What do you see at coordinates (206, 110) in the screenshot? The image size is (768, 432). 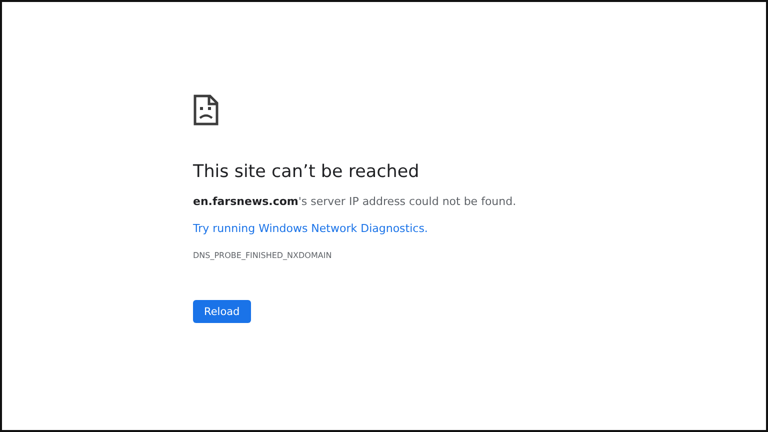 I see `sad-page-icon` at bounding box center [206, 110].